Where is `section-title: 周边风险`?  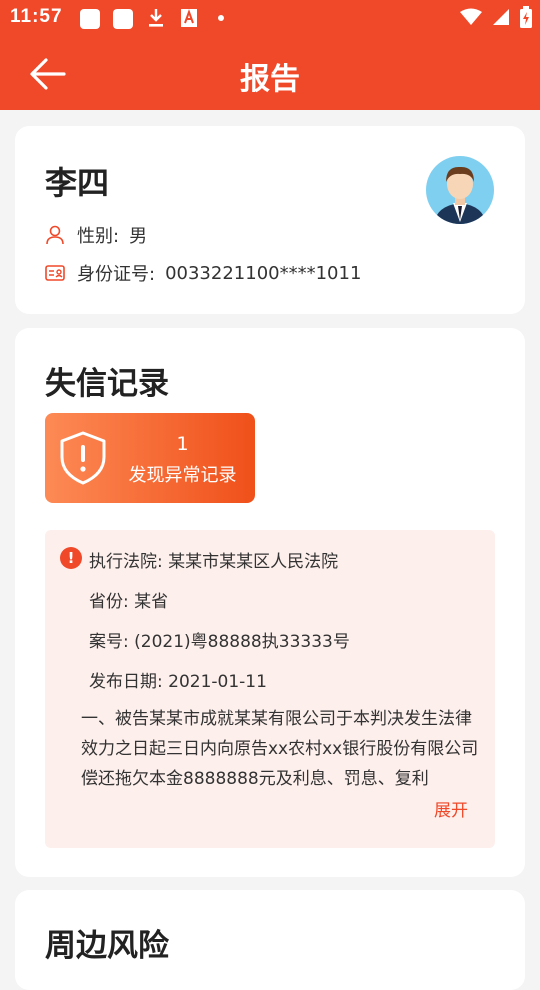 section-title: 周边风险 is located at coordinates (107, 946).